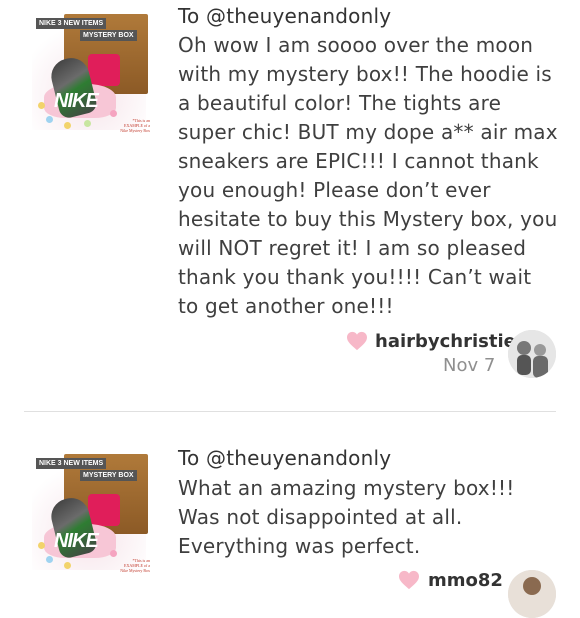  What do you see at coordinates (290, 411) in the screenshot?
I see `note-divider` at bounding box center [290, 411].